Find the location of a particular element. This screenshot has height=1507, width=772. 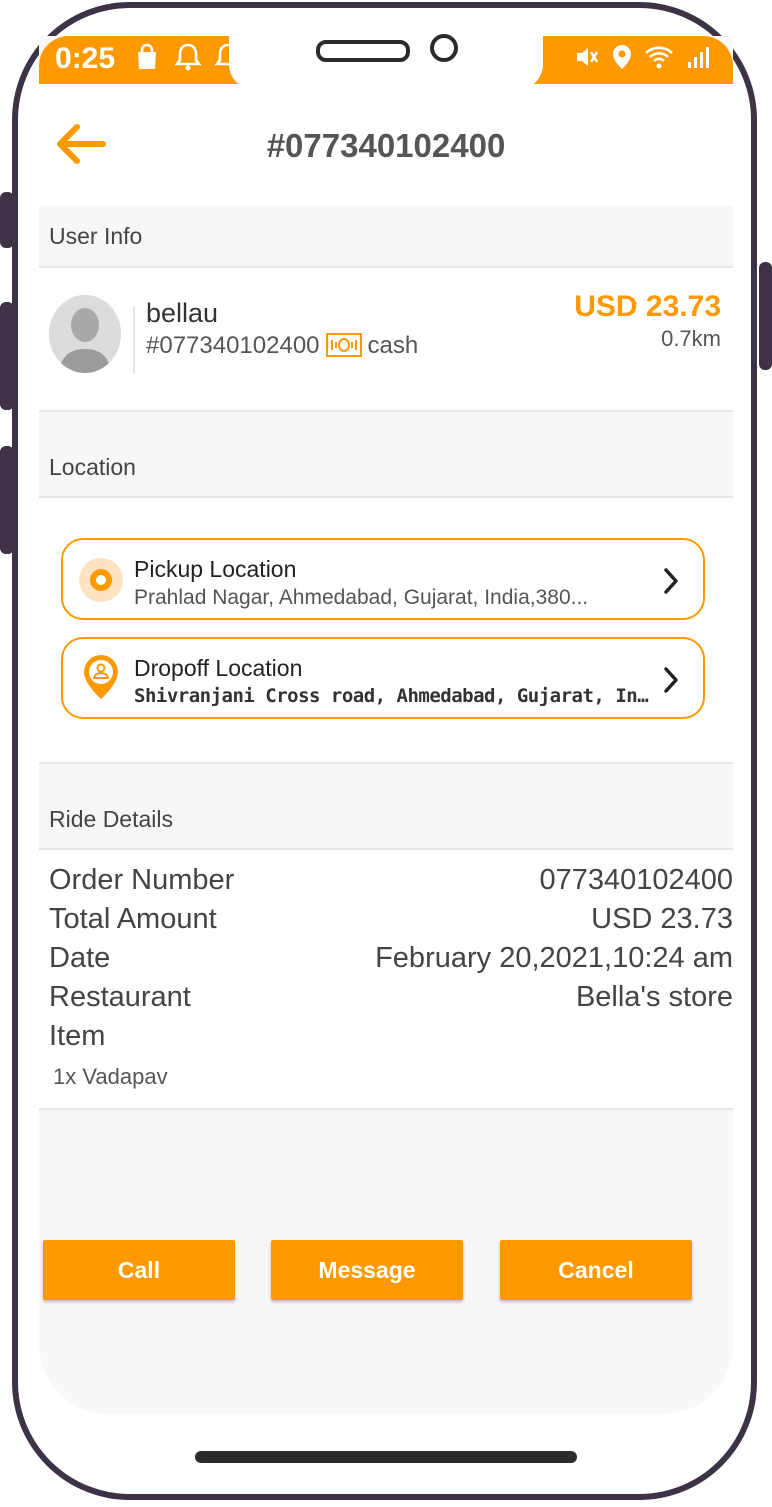

avatar is located at coordinates (85, 334).